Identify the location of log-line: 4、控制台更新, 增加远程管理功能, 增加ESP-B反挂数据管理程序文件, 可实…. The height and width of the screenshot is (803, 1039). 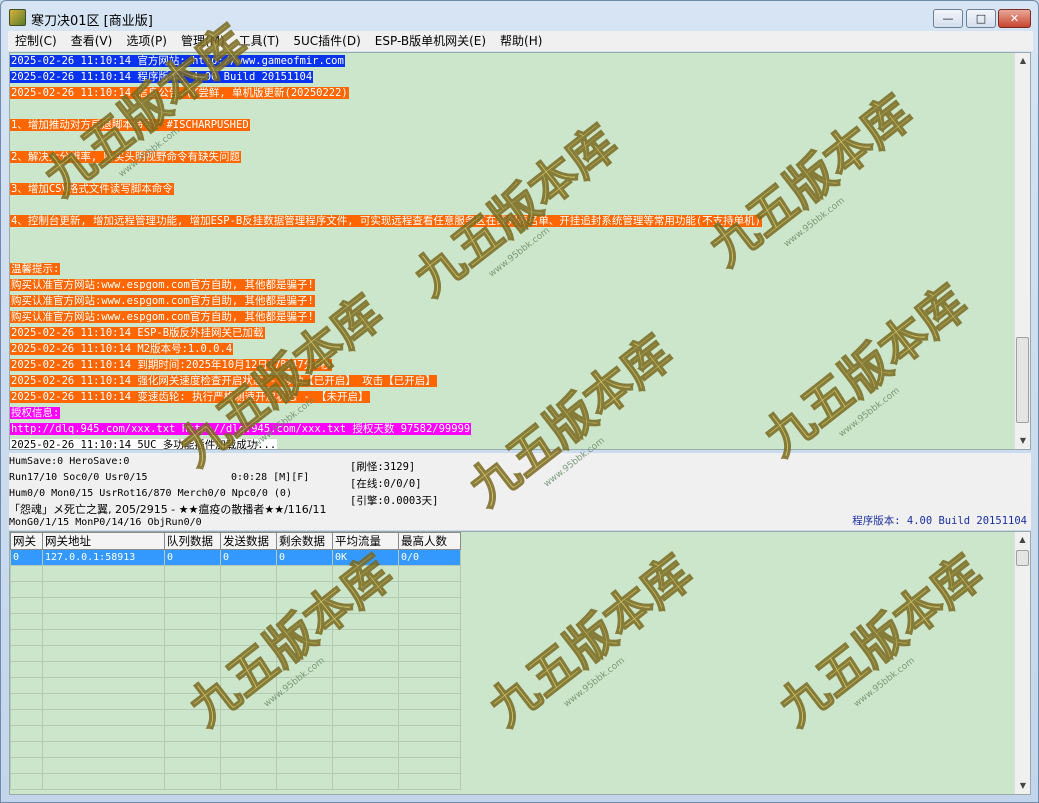
(512, 221).